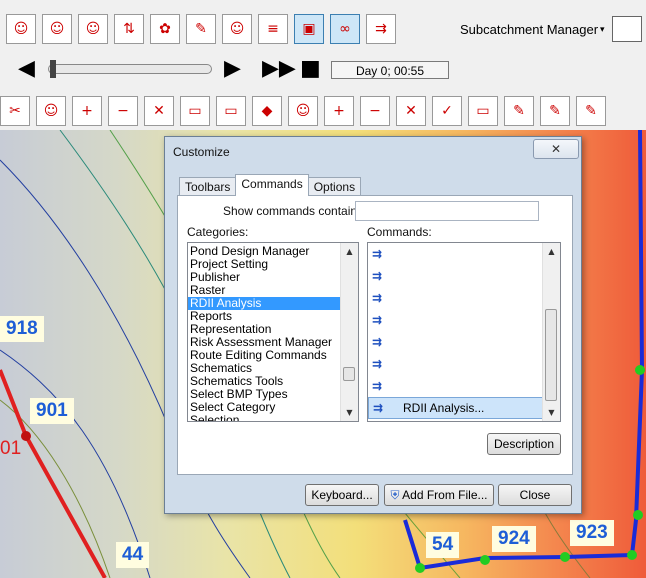  I want to click on tab-commands: Commands, so click(272, 185).